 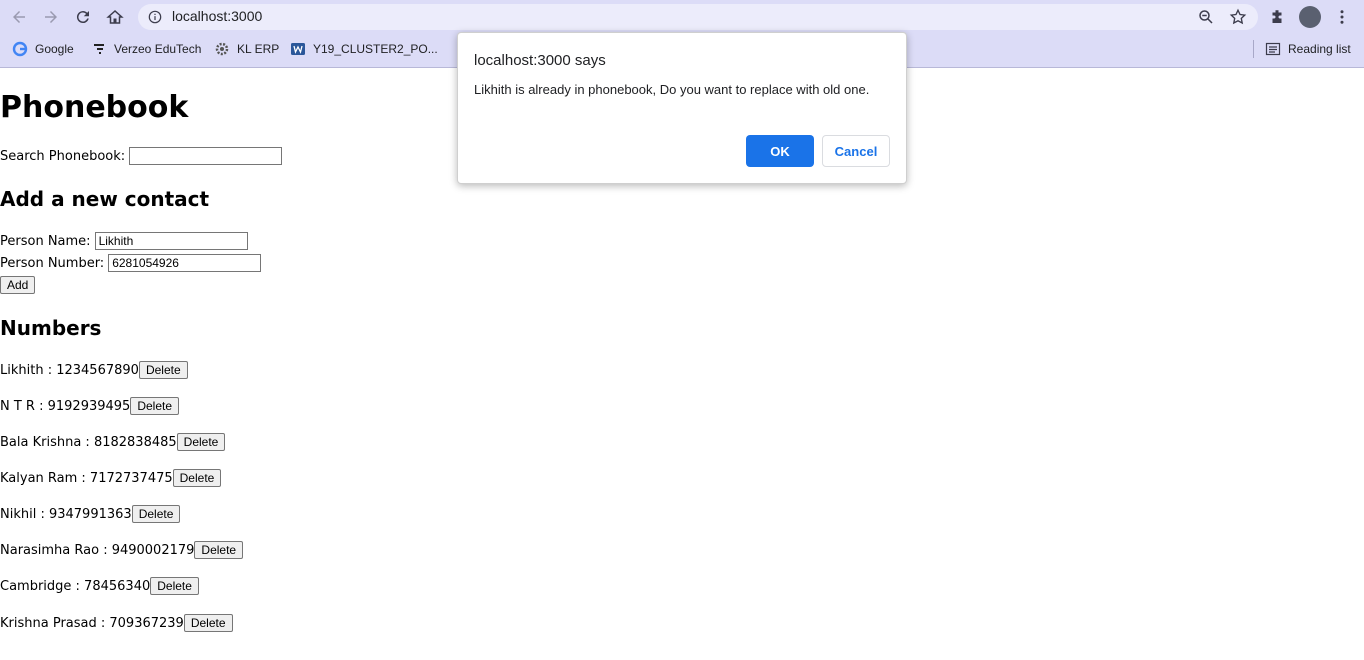 I want to click on contact-row: Krishna Prasad : 709367239 Delete, so click(x=116, y=623).